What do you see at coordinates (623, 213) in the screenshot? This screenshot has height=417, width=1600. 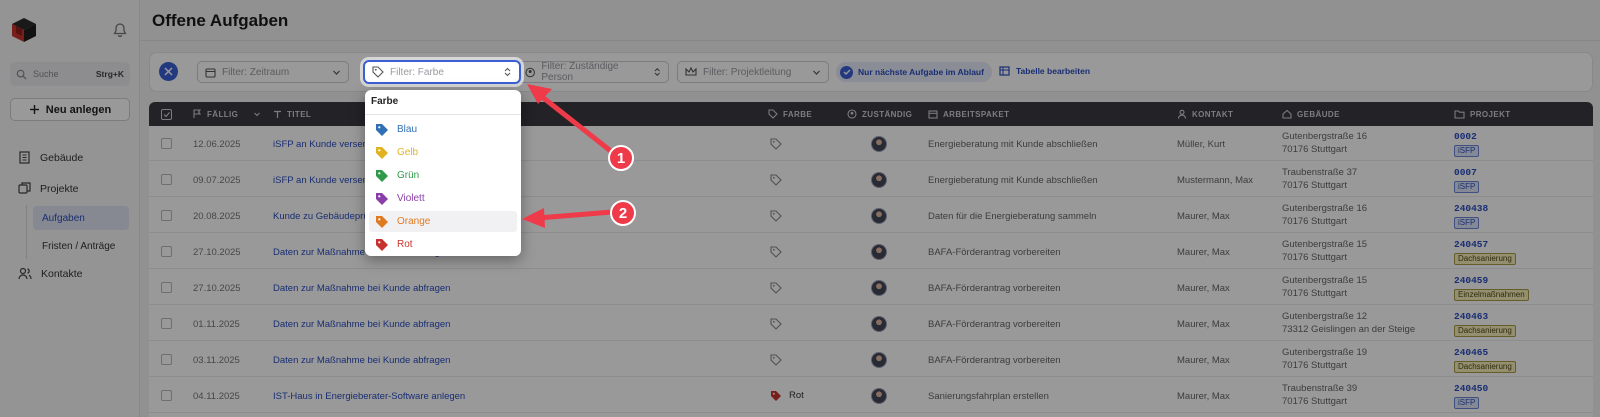 I see `annotation-marker-2: 2` at bounding box center [623, 213].